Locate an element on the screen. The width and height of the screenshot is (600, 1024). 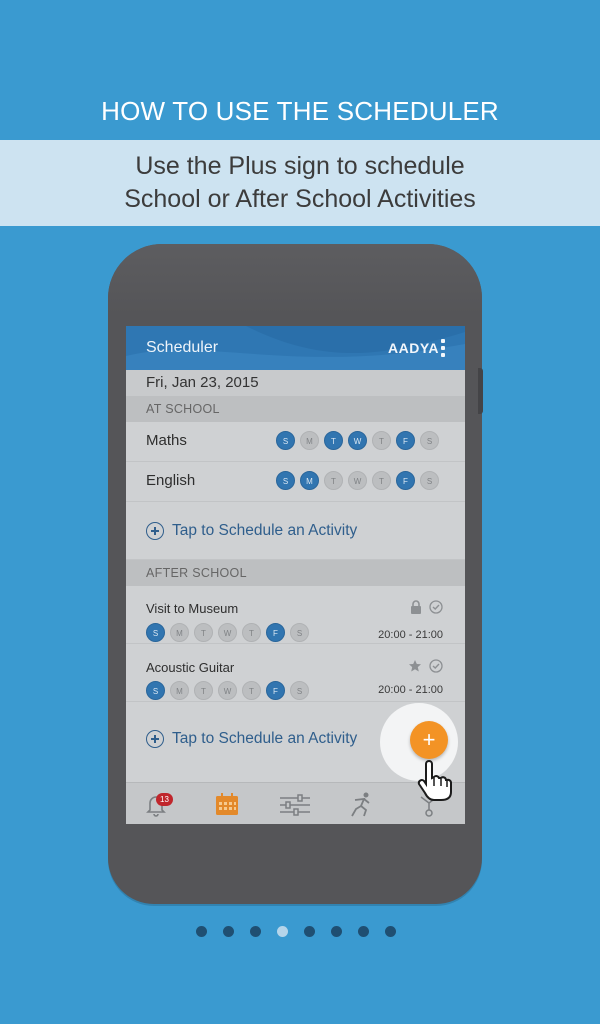
app-title: Scheduler is located at coordinates (182, 347).